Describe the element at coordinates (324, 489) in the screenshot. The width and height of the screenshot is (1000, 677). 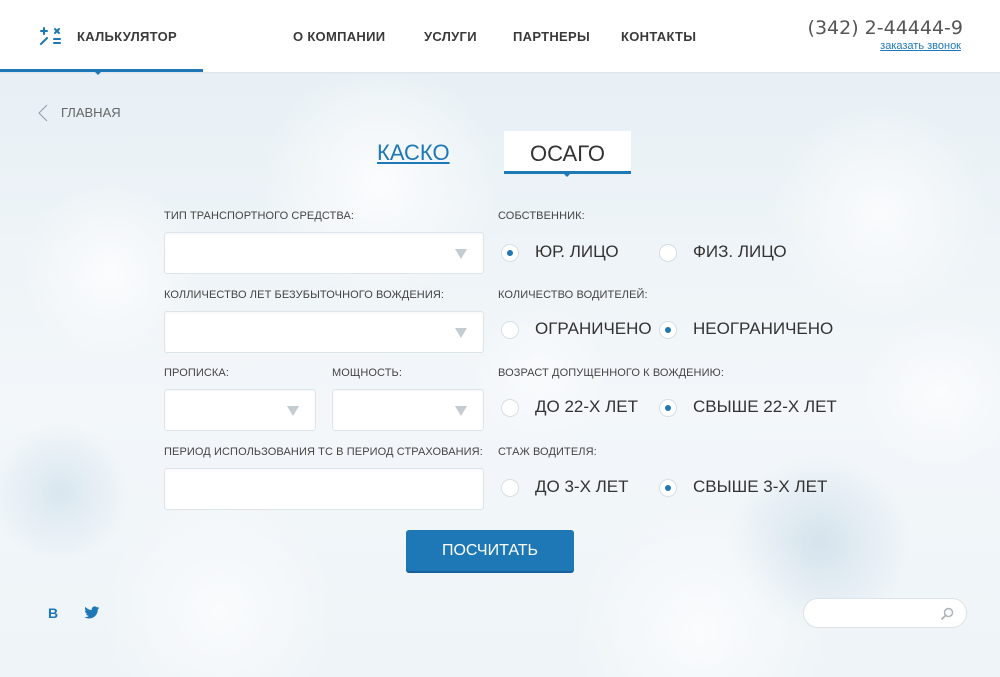
I see `usage-period-input` at that location.